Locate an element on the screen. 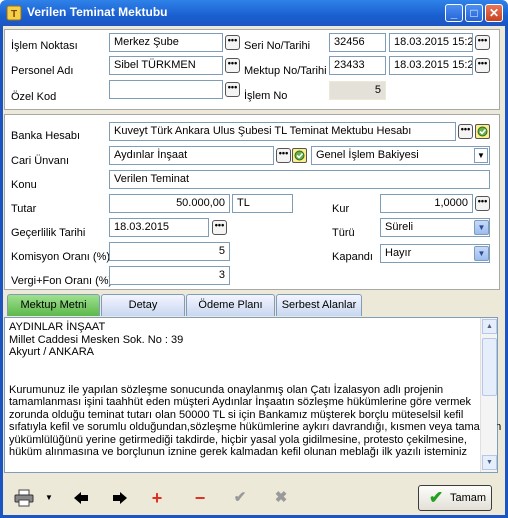 This screenshot has width=508, height=518. ok-button: ✔ Tamam is located at coordinates (455, 498).